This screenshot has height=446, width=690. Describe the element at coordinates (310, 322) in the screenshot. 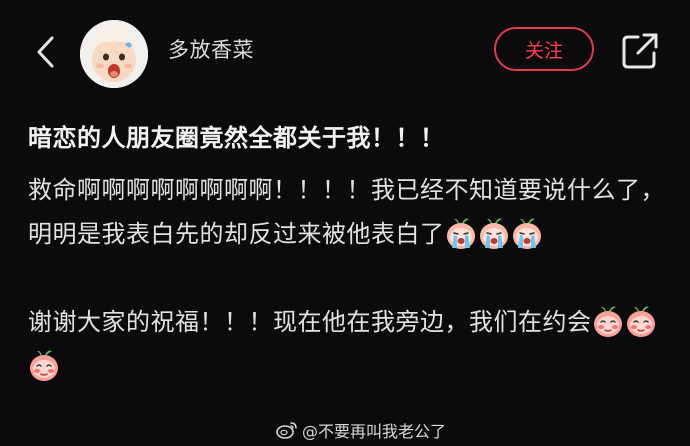

I see `post-paragraph-2-text: 谢谢大家的祝福！！！现在他在我旁边，我们在约会` at that location.